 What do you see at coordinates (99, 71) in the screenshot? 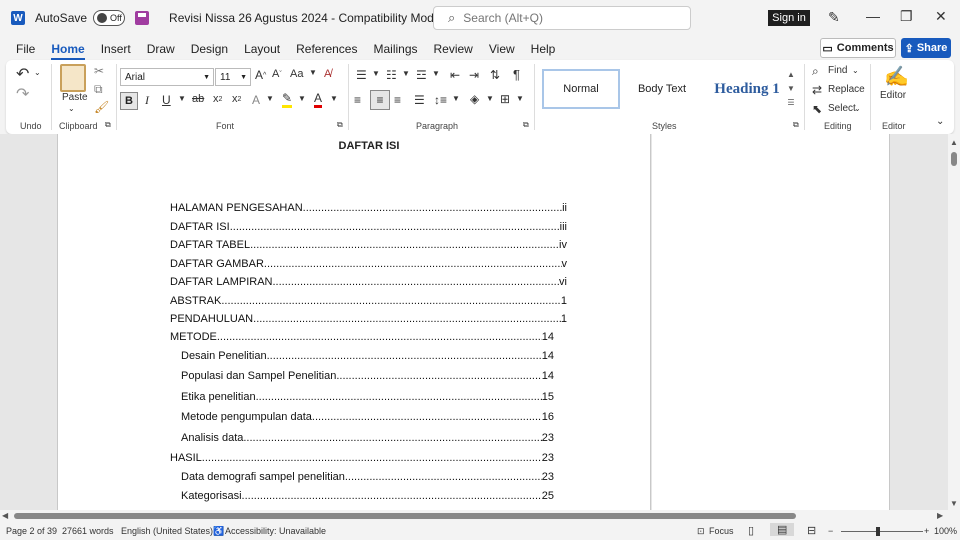
I see `cut-icon: ✂` at bounding box center [99, 71].